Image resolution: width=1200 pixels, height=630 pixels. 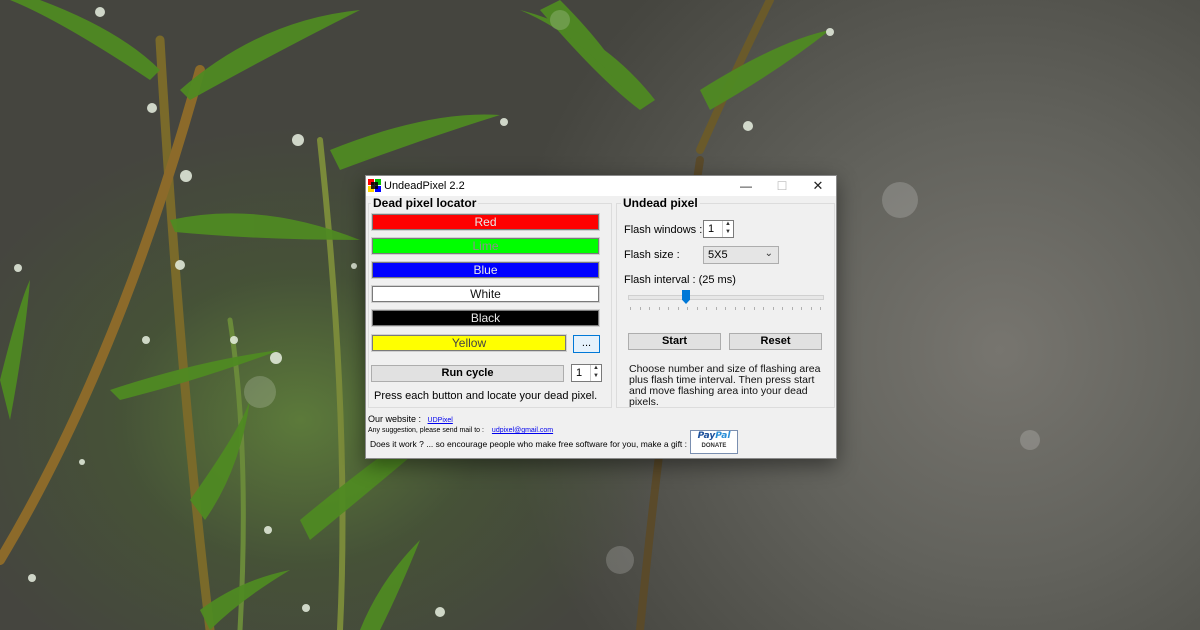 I want to click on website-label: Our website :, so click(x=395, y=419).